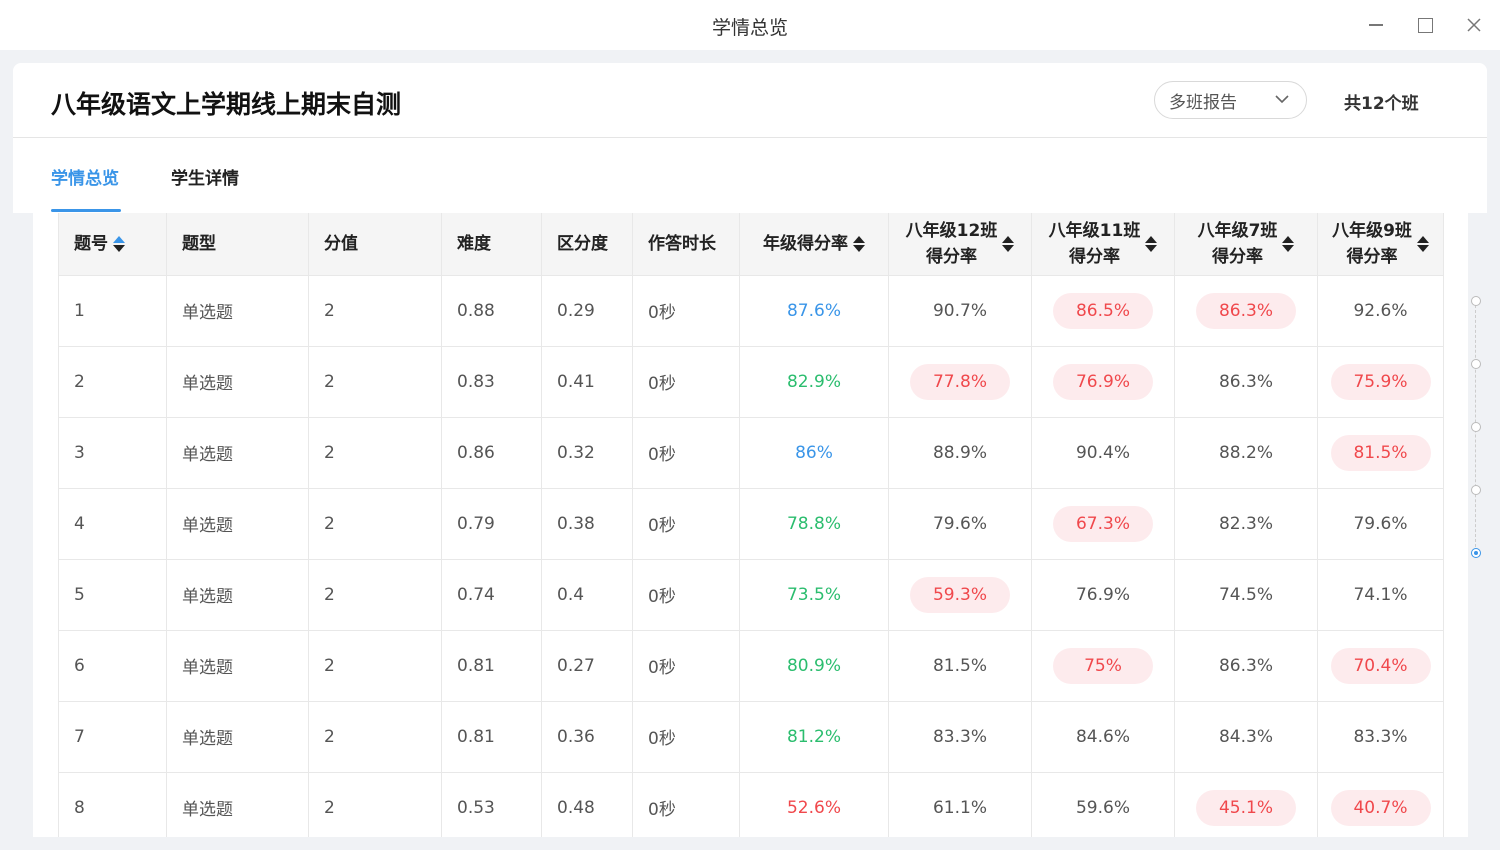 This screenshot has width=1500, height=850. I want to click on page-title: 八年级语文上学期线上期末自测, so click(226, 104).